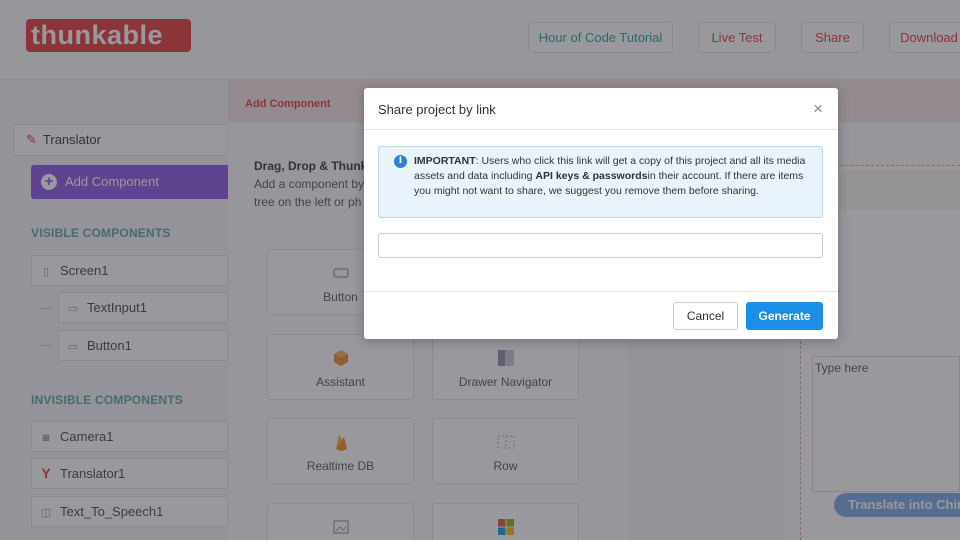 This screenshot has height=540, width=960. What do you see at coordinates (818, 109) in the screenshot?
I see `close-icon: ×` at bounding box center [818, 109].